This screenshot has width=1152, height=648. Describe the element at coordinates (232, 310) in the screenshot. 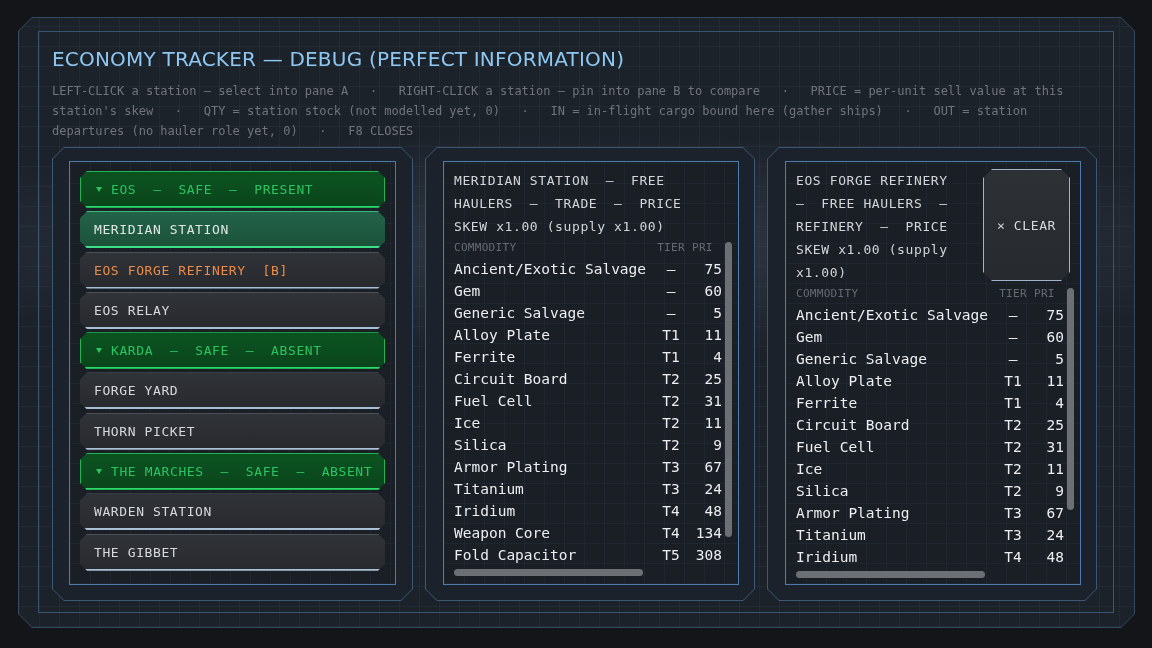

I see `station-item: EOS RELAY` at that location.